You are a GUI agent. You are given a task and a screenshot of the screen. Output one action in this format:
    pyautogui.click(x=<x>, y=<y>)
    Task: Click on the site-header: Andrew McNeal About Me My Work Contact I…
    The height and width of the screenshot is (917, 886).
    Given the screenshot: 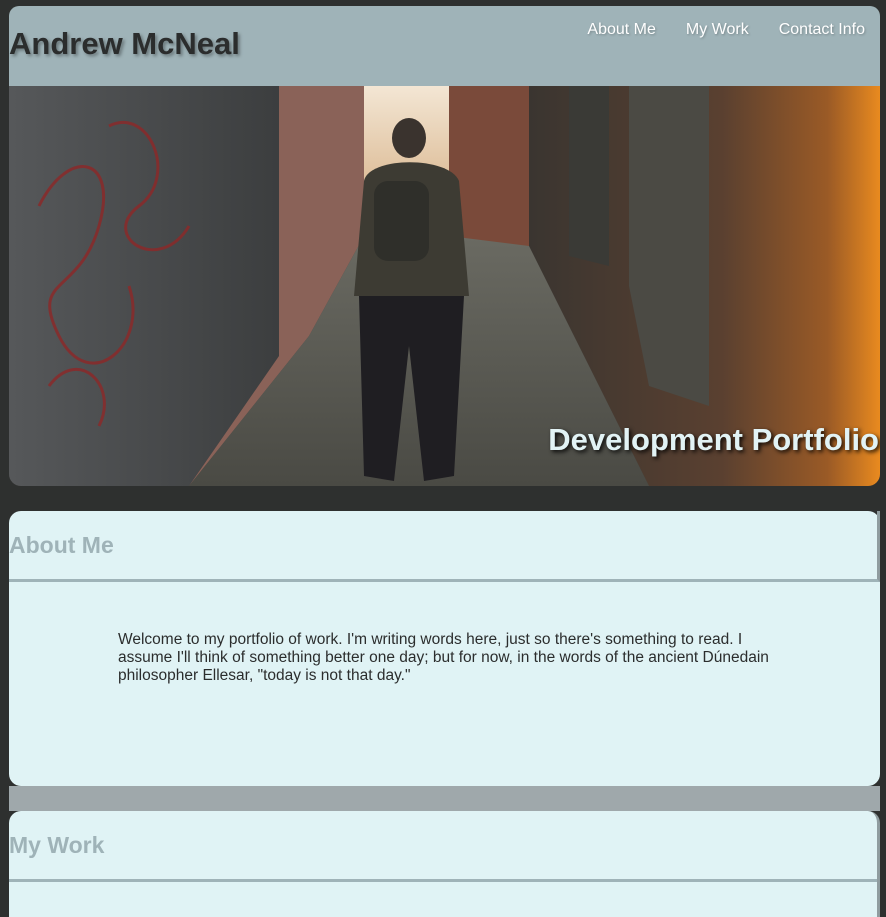 What is the action you would take?
    pyautogui.click(x=444, y=46)
    